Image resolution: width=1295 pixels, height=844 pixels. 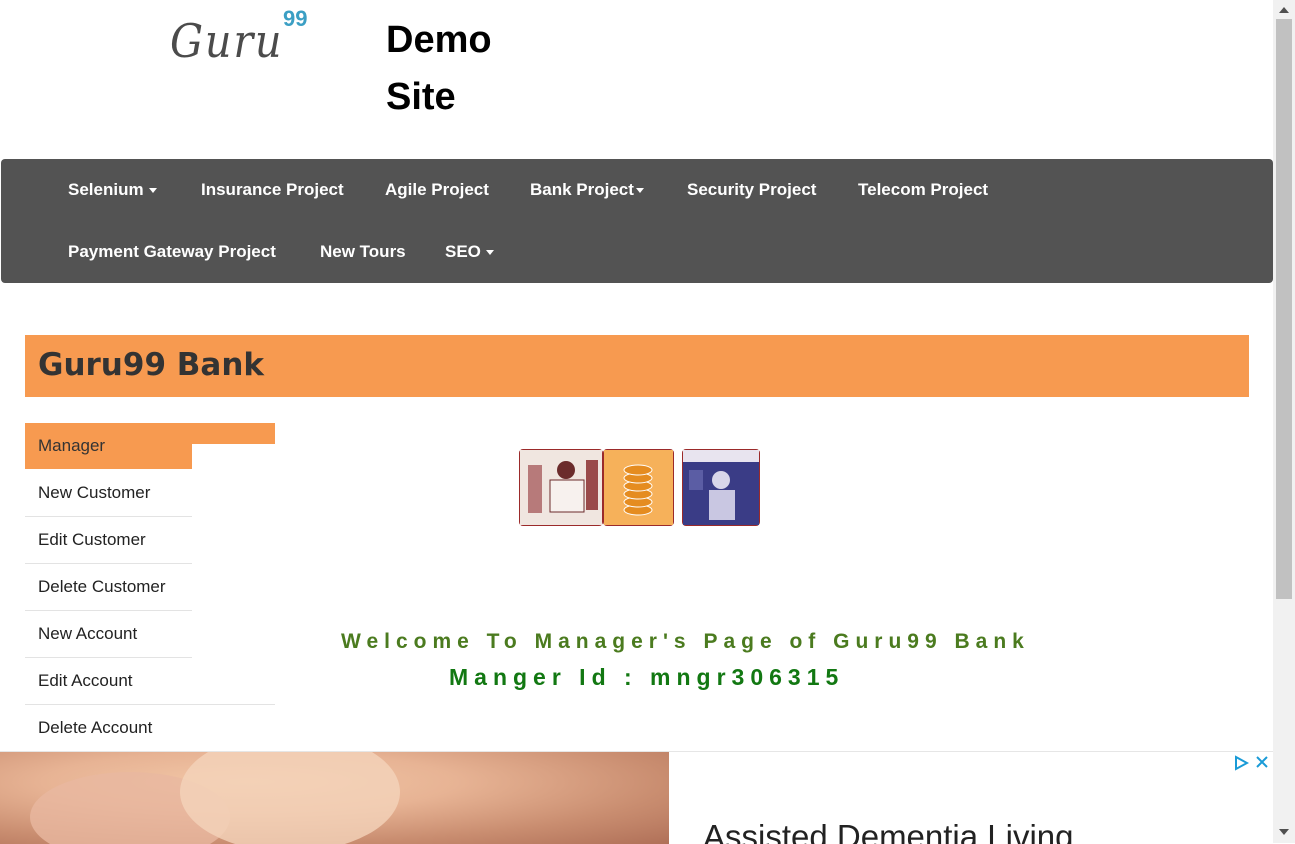 I want to click on nav-agile-project: Agile Project, so click(x=437, y=190).